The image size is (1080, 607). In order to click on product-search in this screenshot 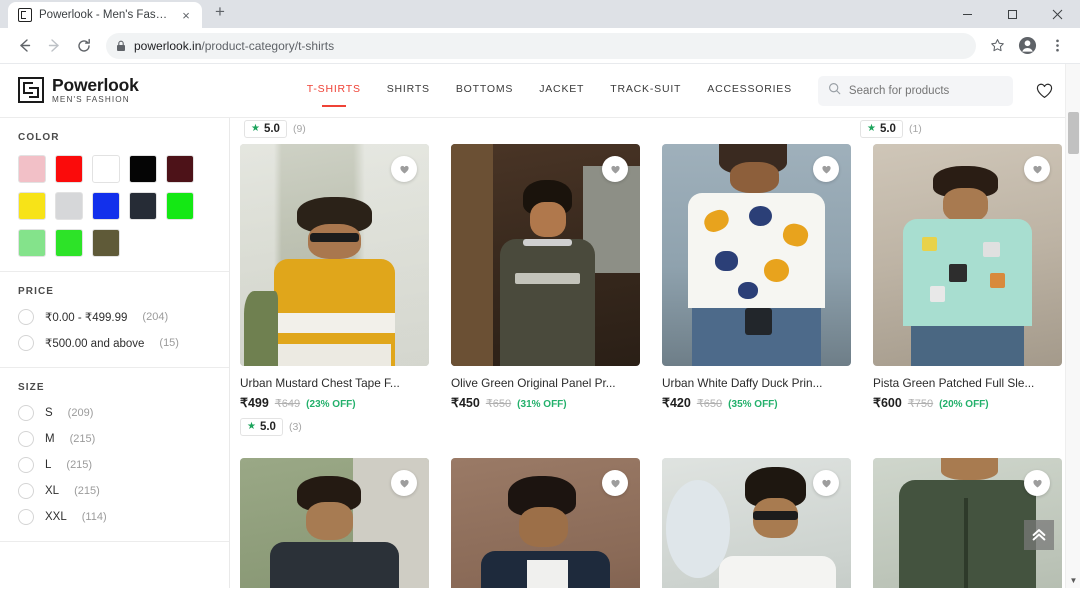, I will do `click(915, 90)`.